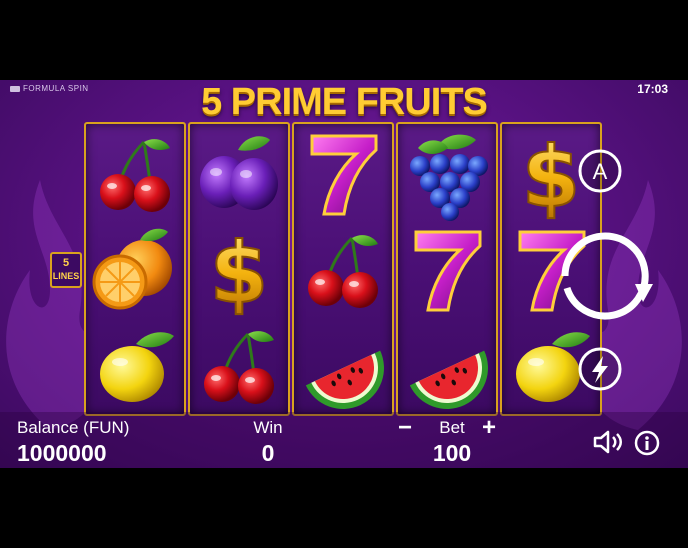 The width and height of the screenshot is (688, 548). Describe the element at coordinates (66, 270) in the screenshot. I see `lines-badge: 5 LINES` at that location.